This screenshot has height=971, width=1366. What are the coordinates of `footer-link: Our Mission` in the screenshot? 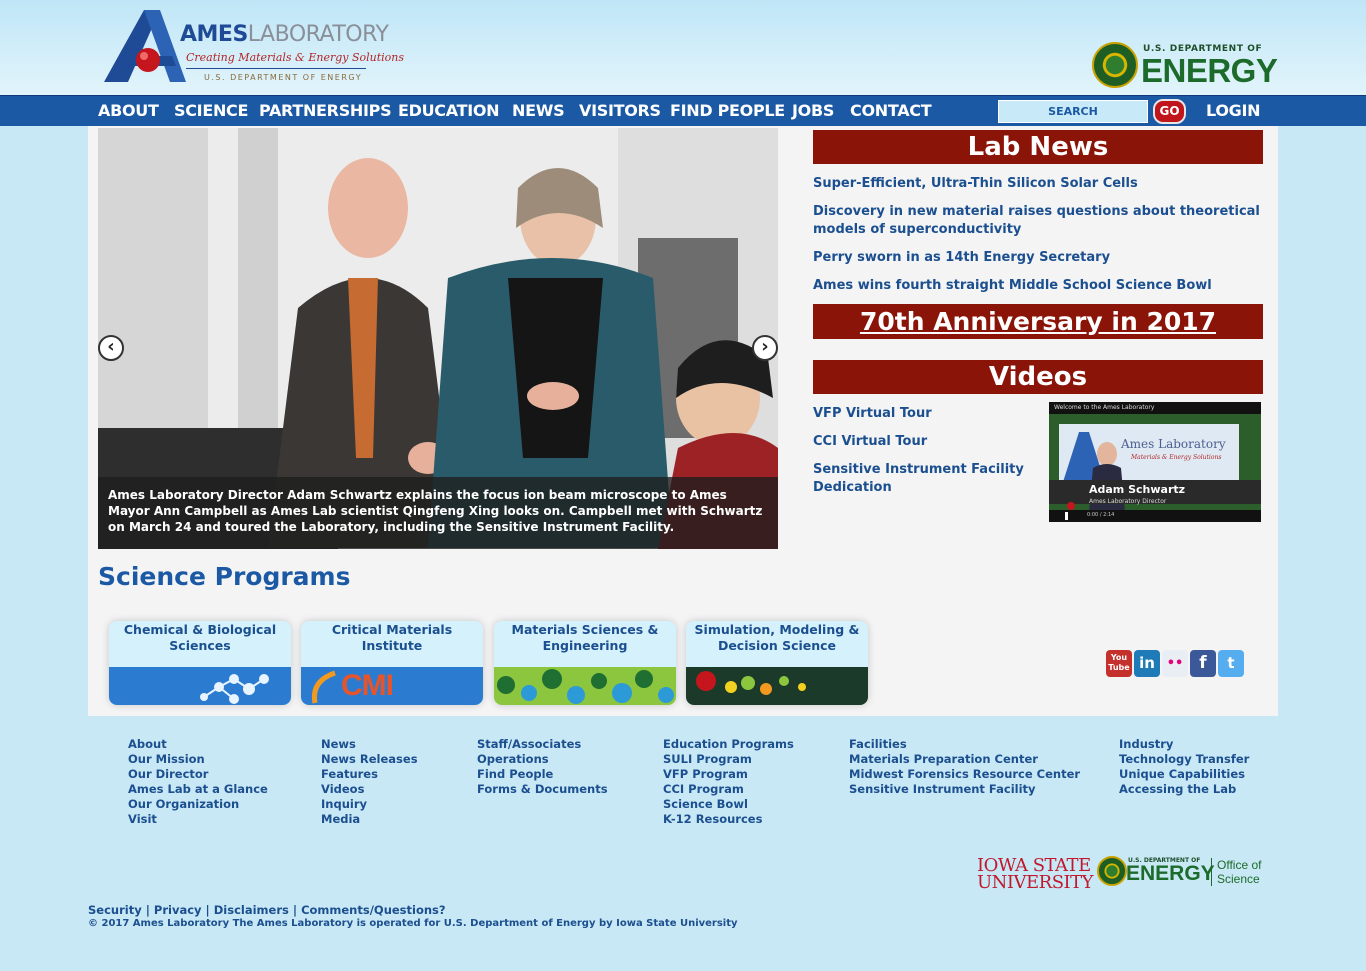 It's located at (198, 759).